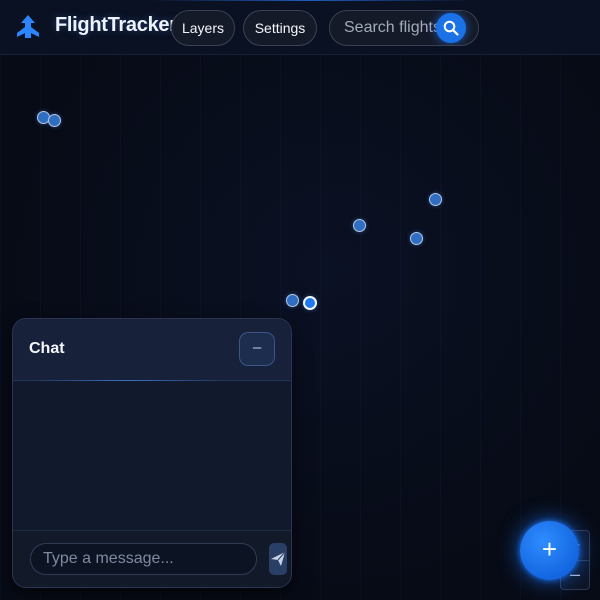 Image resolution: width=600 pixels, height=600 pixels. What do you see at coordinates (451, 28) in the screenshot?
I see `search-button` at bounding box center [451, 28].